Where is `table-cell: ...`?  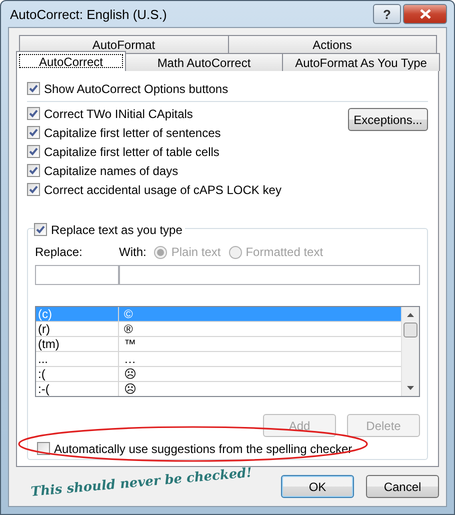
table-cell: ... is located at coordinates (77, 359).